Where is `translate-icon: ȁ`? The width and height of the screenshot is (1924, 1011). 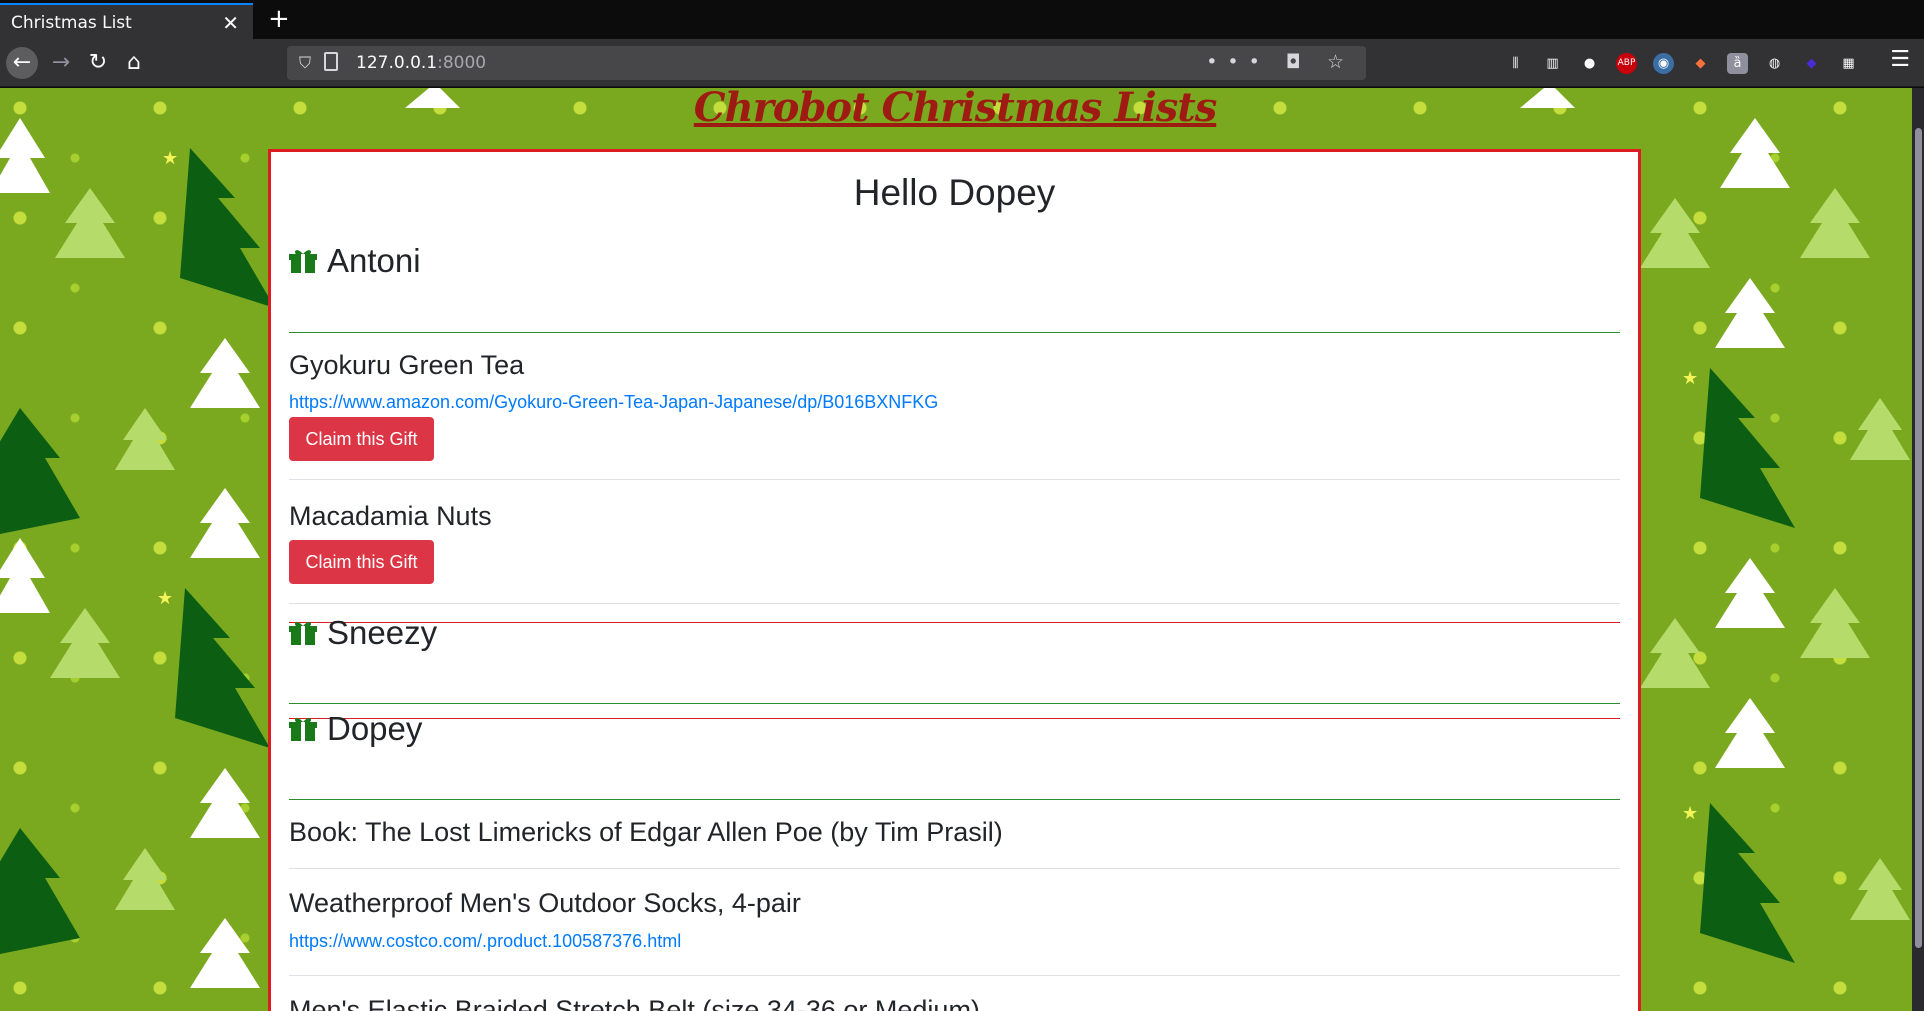 translate-icon: ȁ is located at coordinates (1737, 63).